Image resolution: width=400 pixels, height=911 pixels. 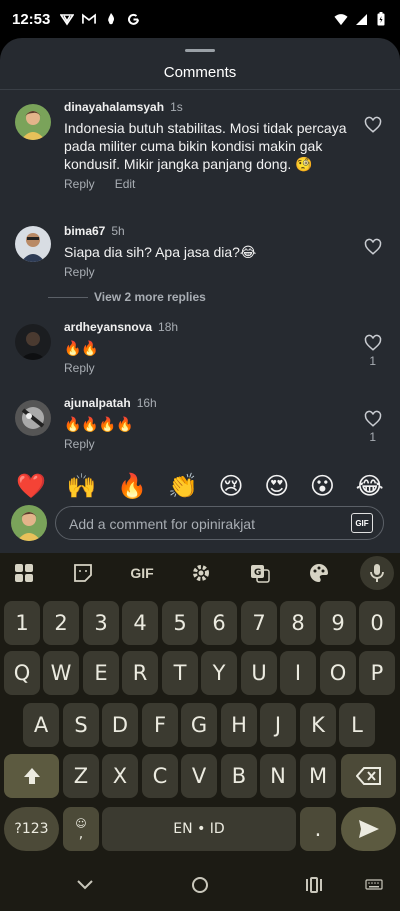 What do you see at coordinates (259, 673) in the screenshot?
I see `key-u: U` at bounding box center [259, 673].